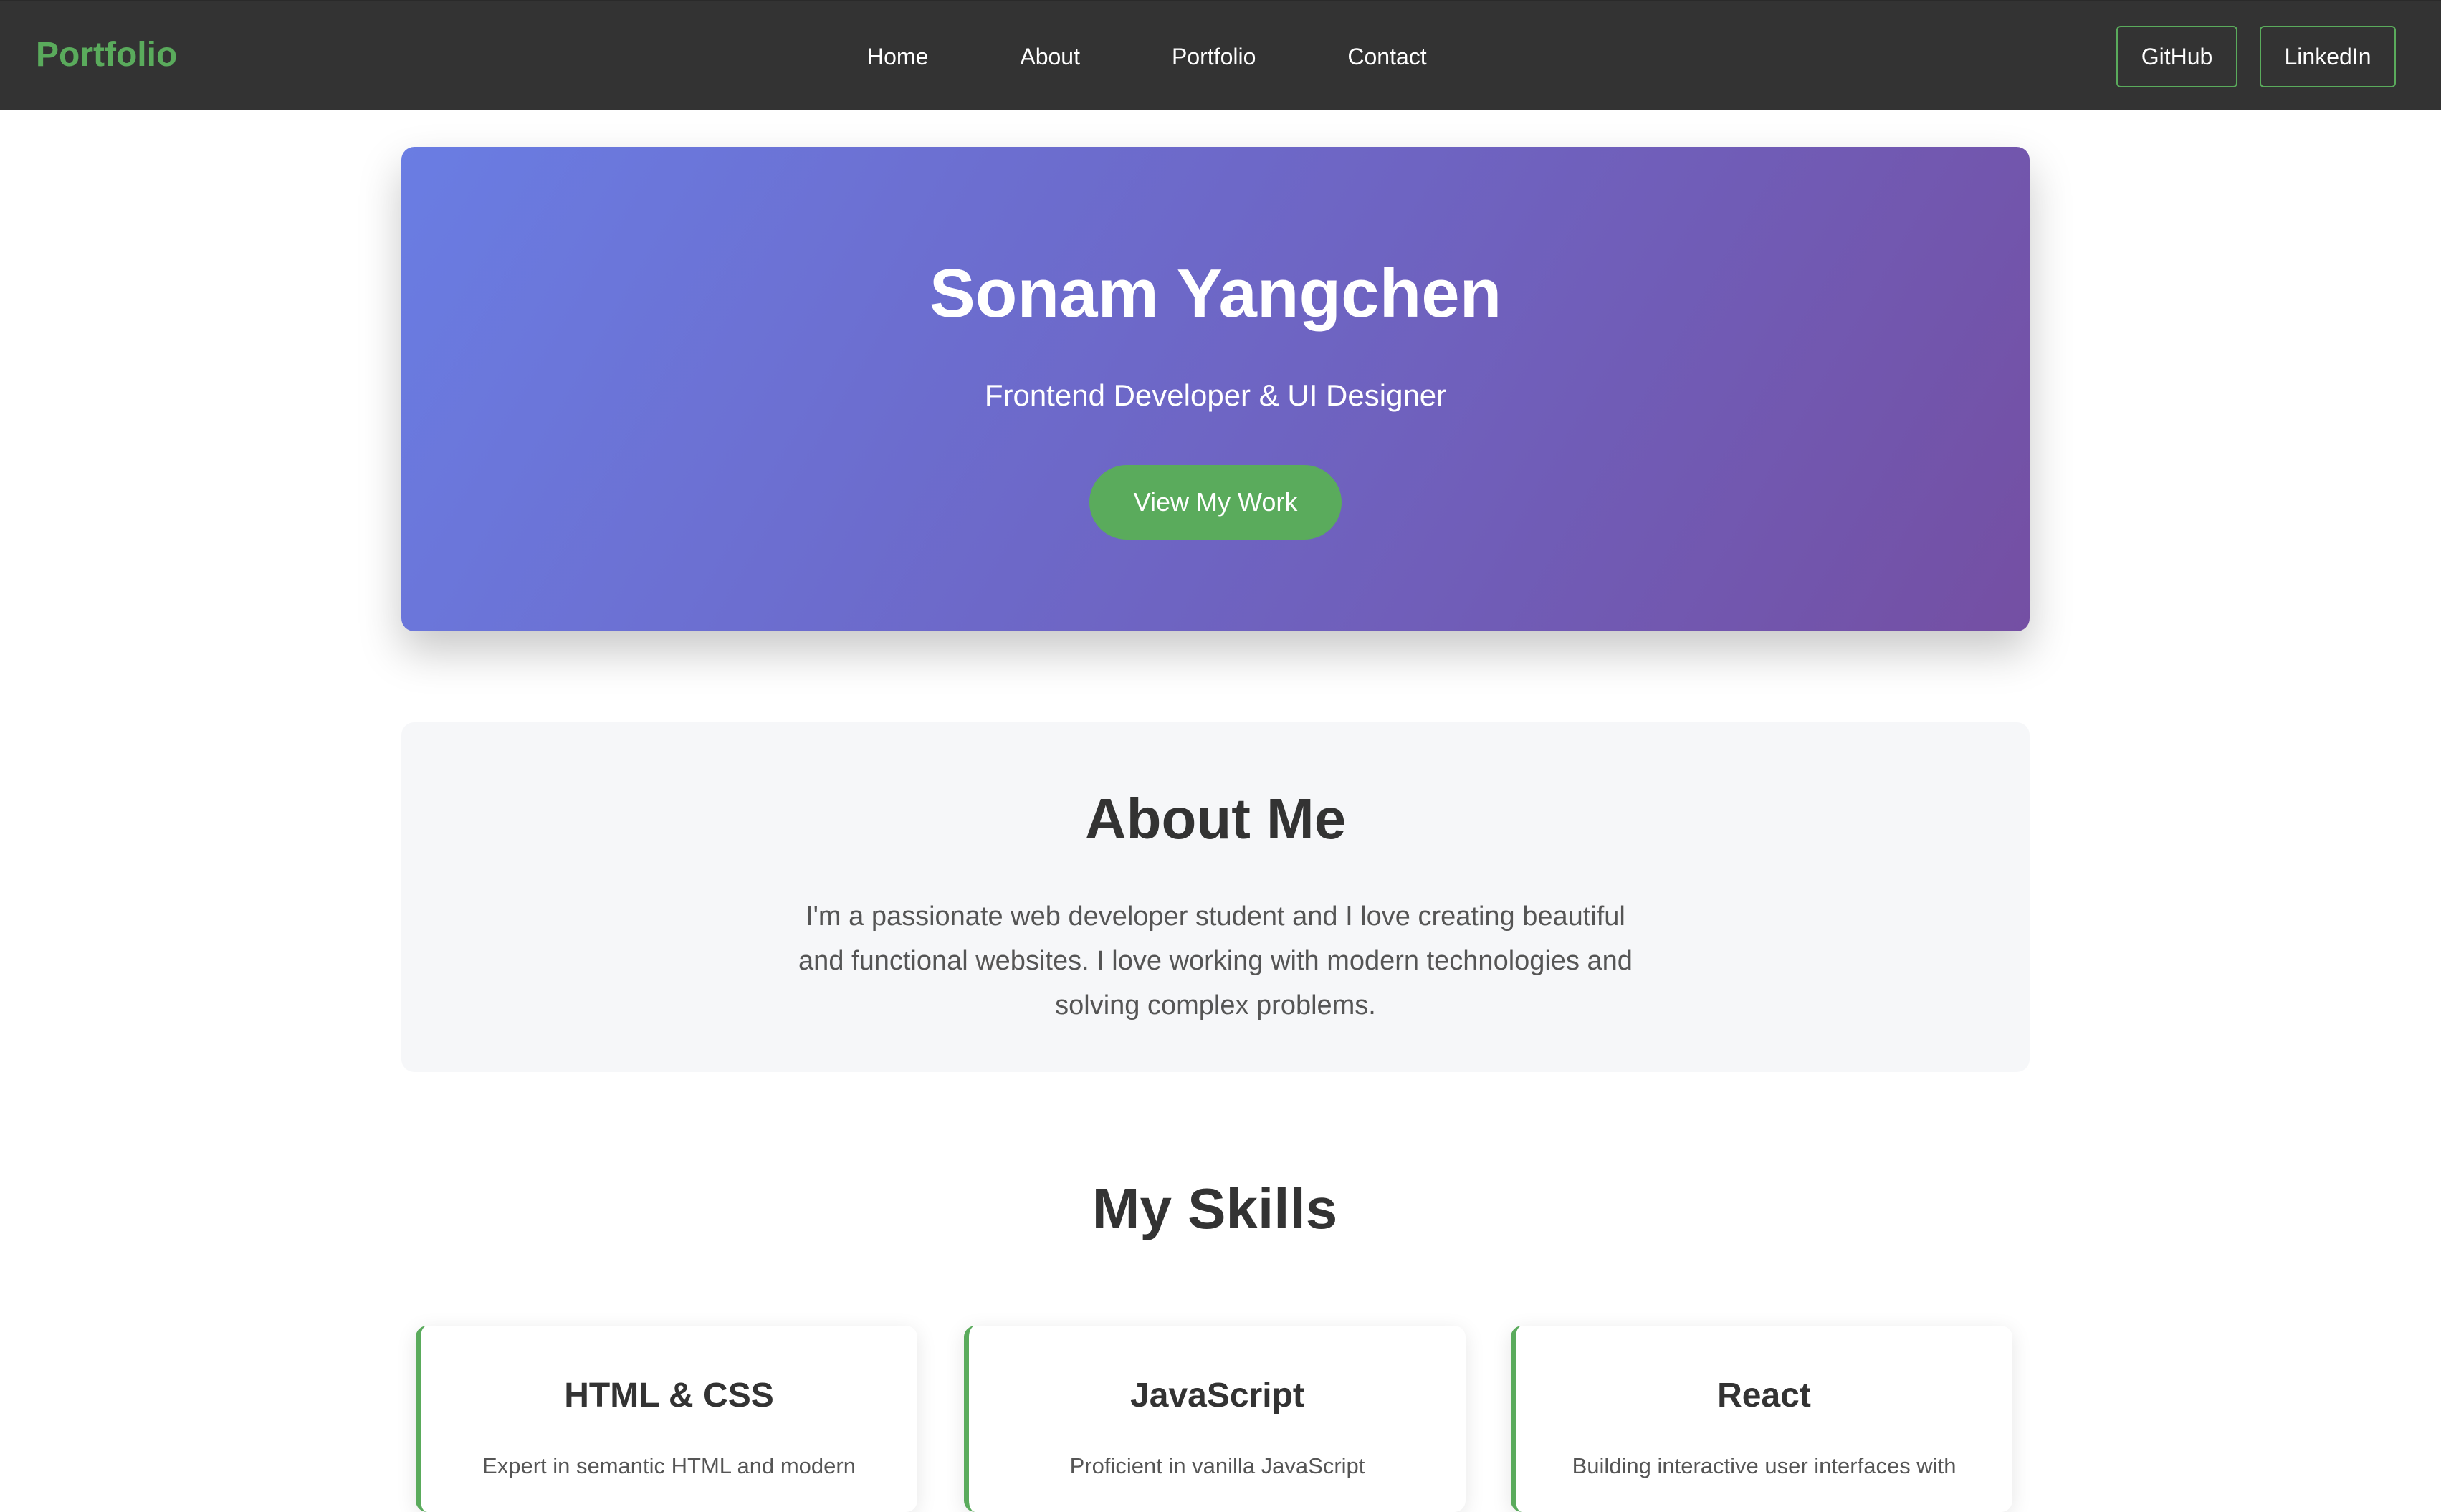 This screenshot has height=1512, width=2441. Describe the element at coordinates (2328, 56) in the screenshot. I see `linkedin-button: LinkedIn` at that location.